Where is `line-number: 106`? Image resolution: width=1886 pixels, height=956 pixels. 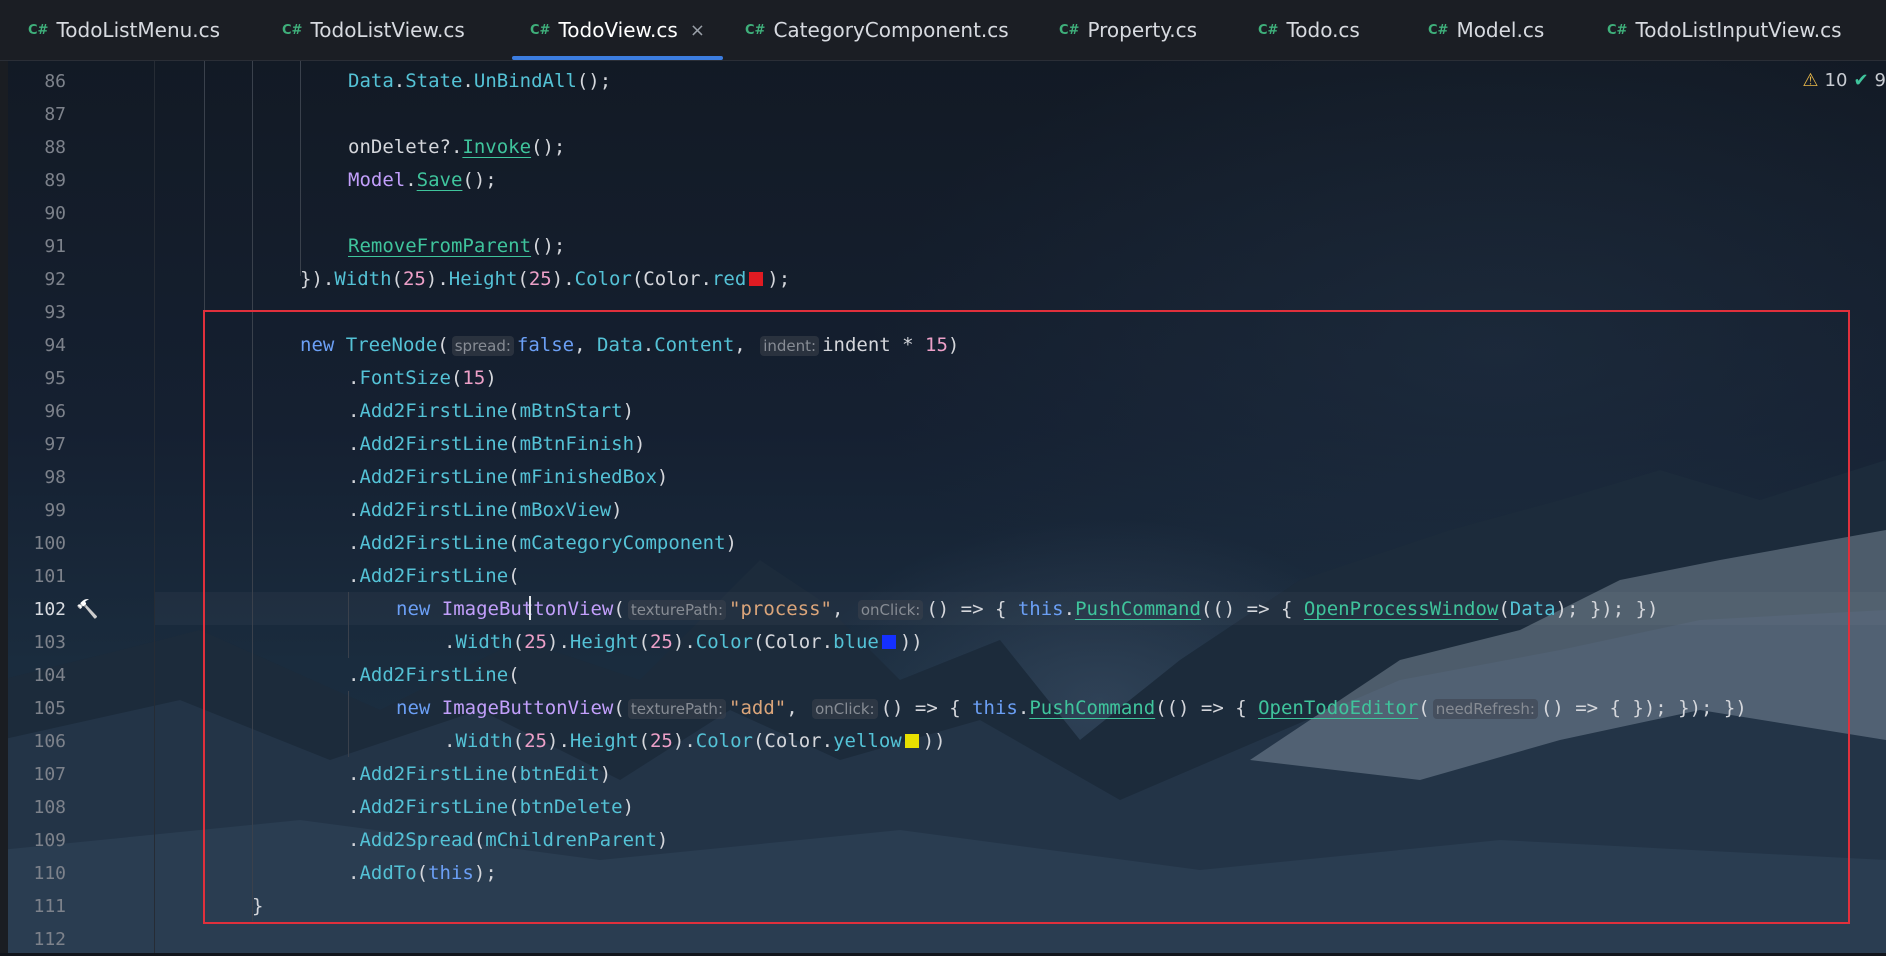
line-number: 106 is located at coordinates (33, 741).